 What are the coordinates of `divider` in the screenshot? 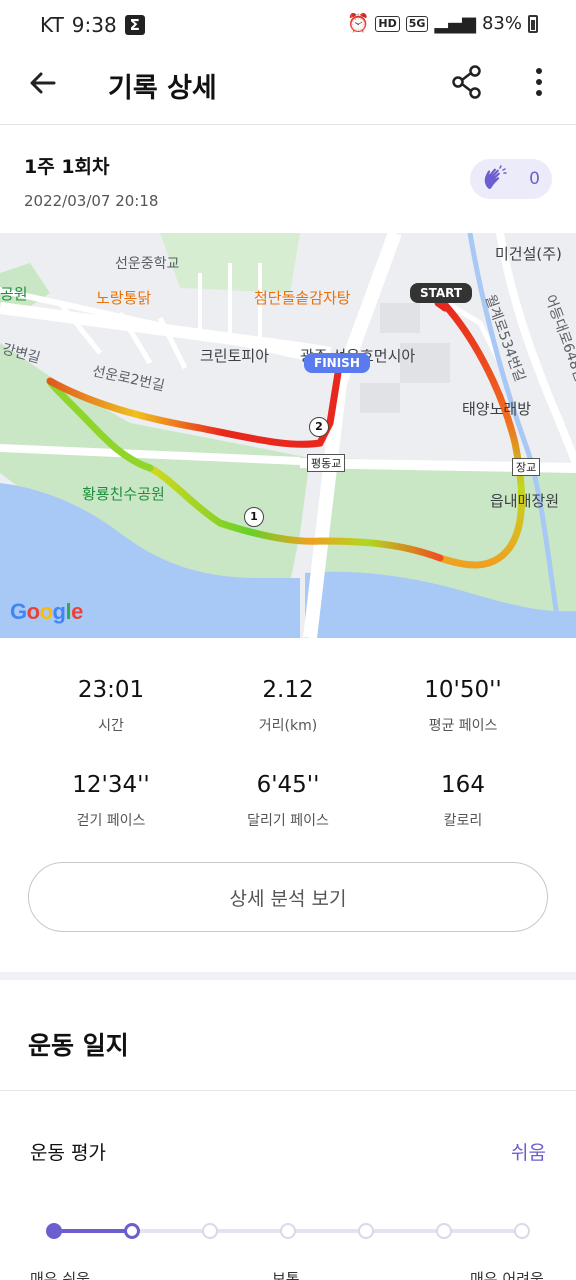 It's located at (288, 1090).